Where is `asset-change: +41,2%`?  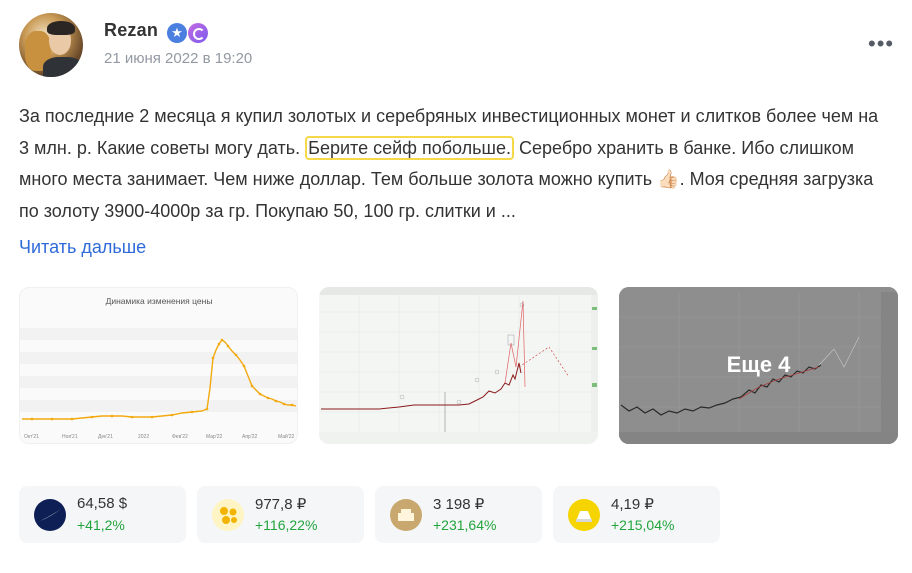 asset-change: +41,2% is located at coordinates (101, 525).